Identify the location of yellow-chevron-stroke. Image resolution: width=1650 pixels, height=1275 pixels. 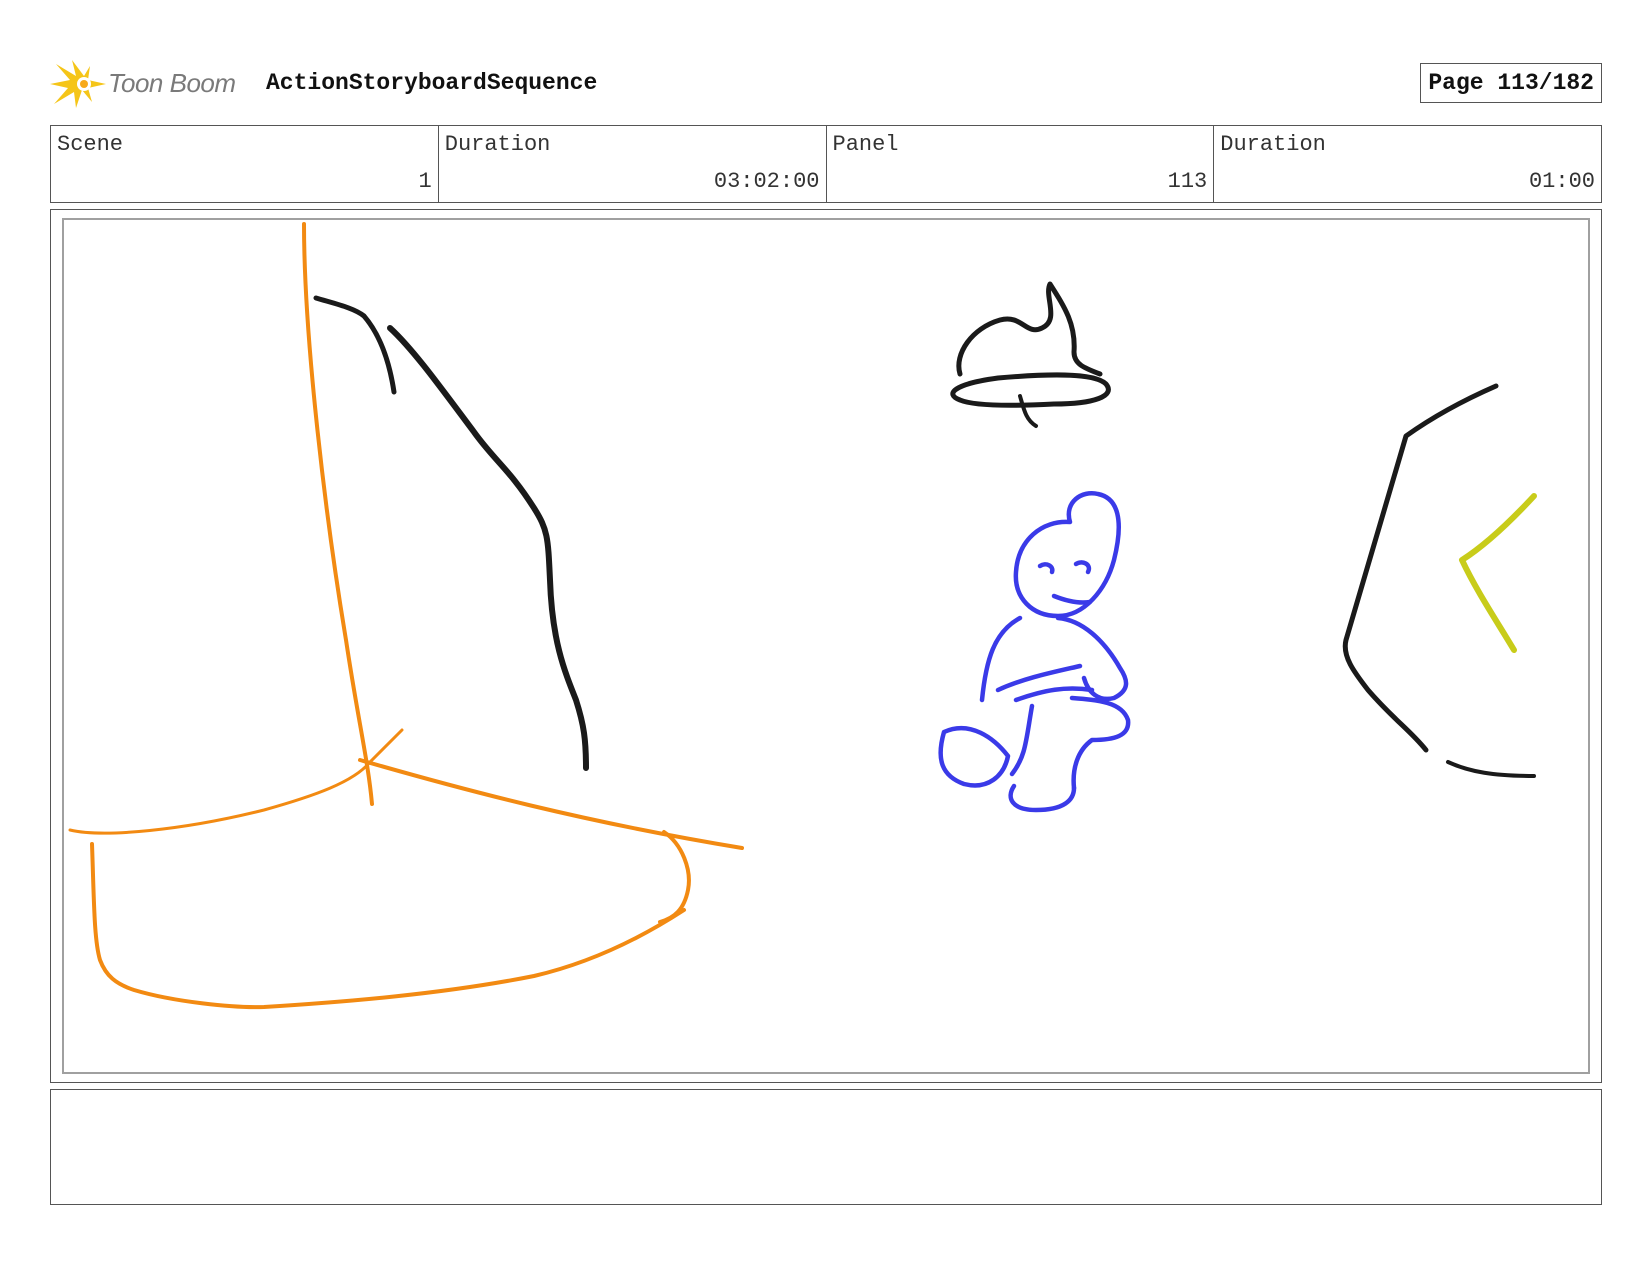
(1498, 573).